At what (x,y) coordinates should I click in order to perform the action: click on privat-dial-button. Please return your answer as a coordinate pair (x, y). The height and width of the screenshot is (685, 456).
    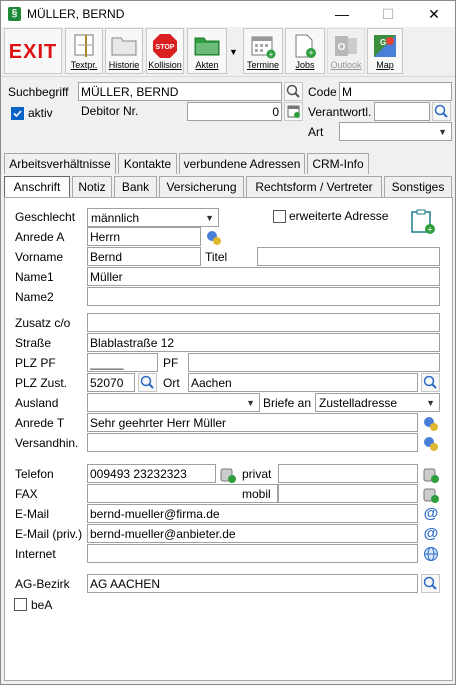
    Looking at the image, I should click on (431, 475).